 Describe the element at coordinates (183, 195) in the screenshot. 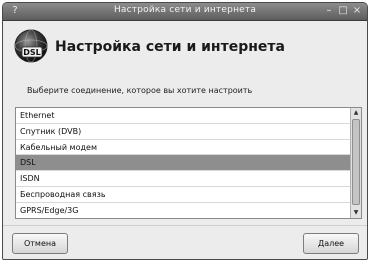

I see `list-item: Беспроводная связь` at that location.